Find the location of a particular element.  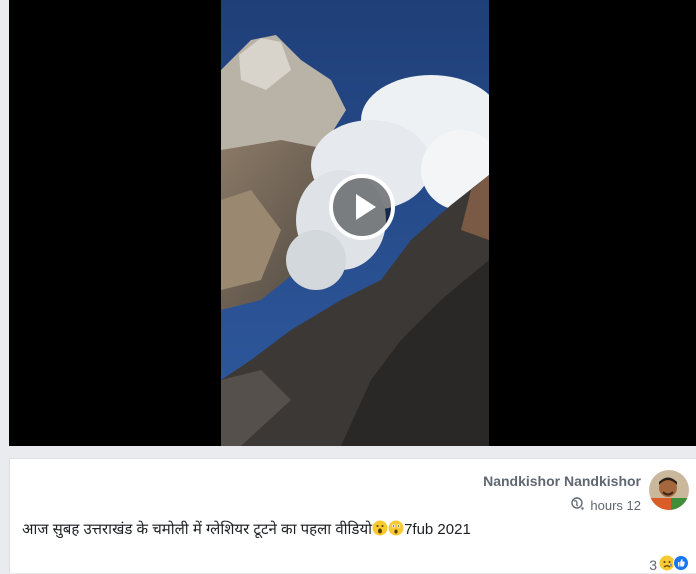

post-timestamp: hours 12 is located at coordinates (615, 505).